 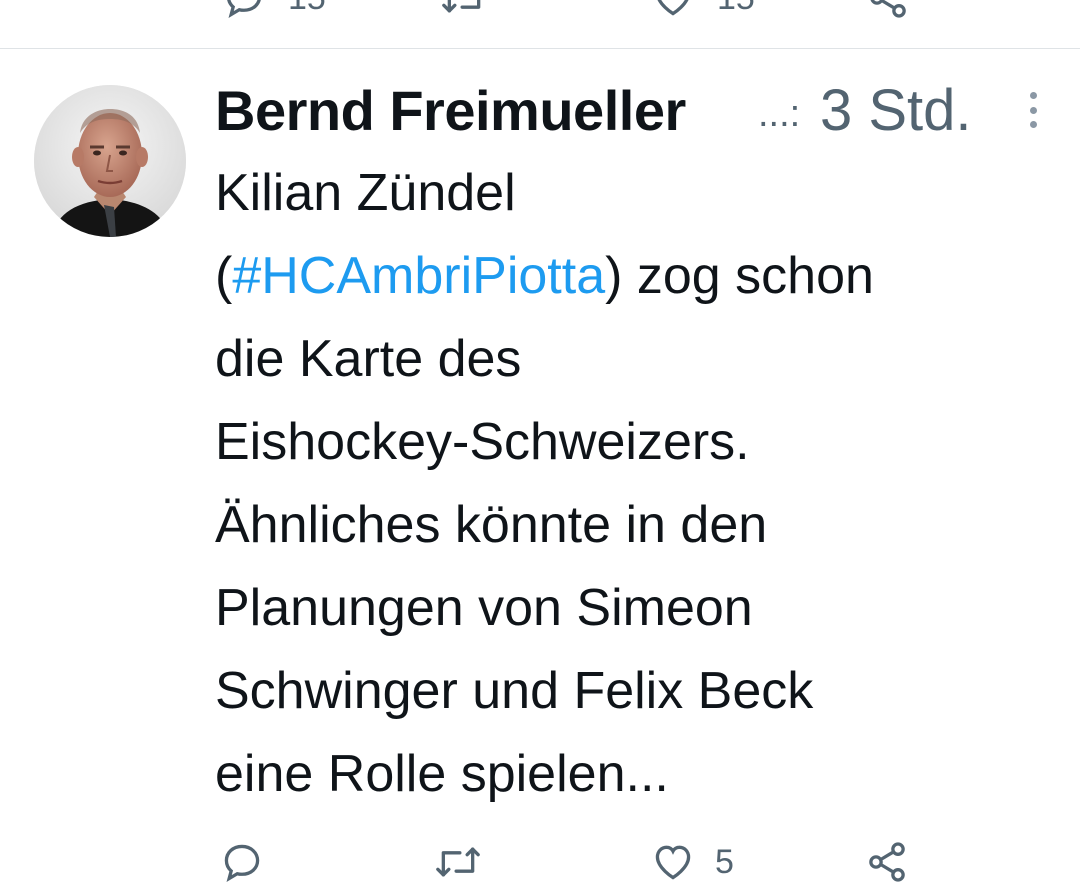 What do you see at coordinates (450, 111) in the screenshot?
I see `author-name: Bernd Freimueller` at bounding box center [450, 111].